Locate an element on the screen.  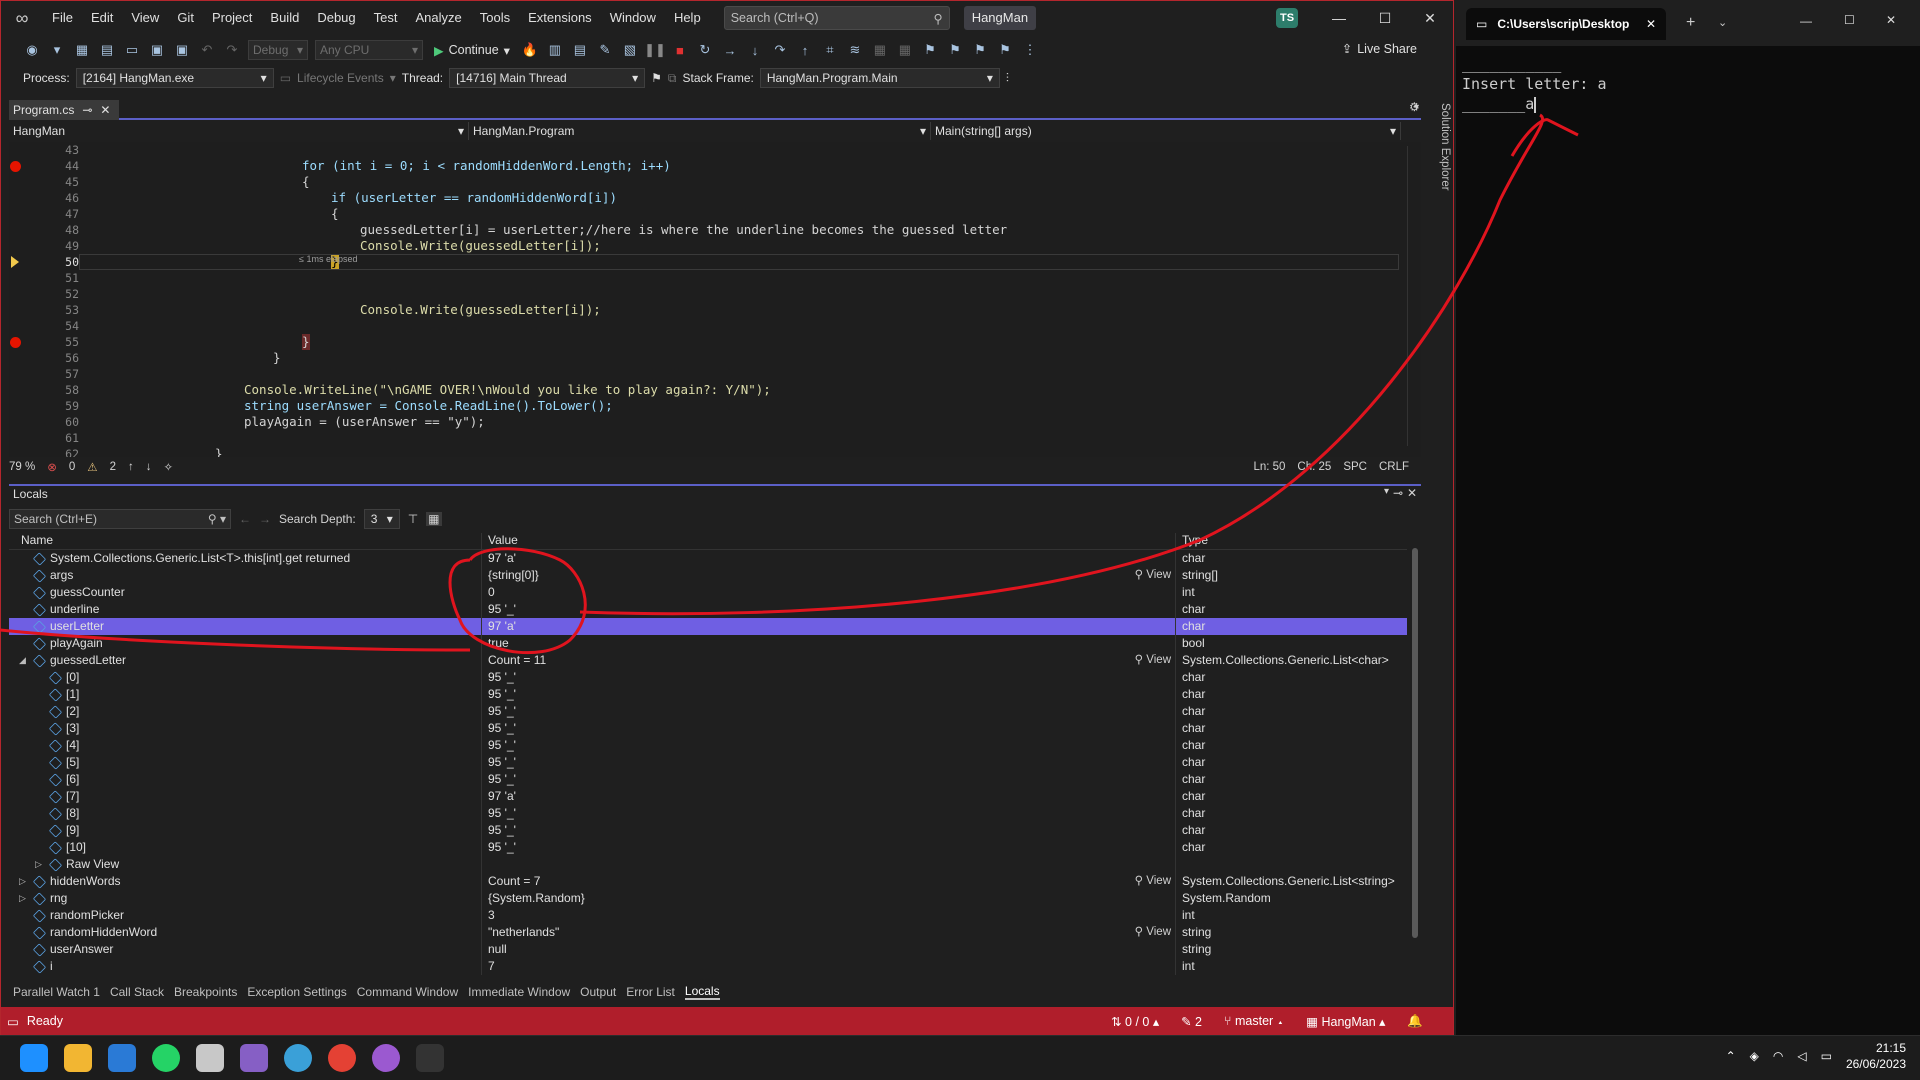
locals-row: [10] 95 '_' char is located at coordinates (708, 847).